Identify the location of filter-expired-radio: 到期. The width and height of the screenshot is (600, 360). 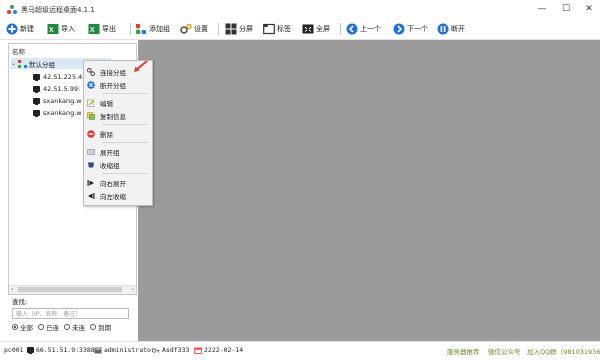
(100, 327).